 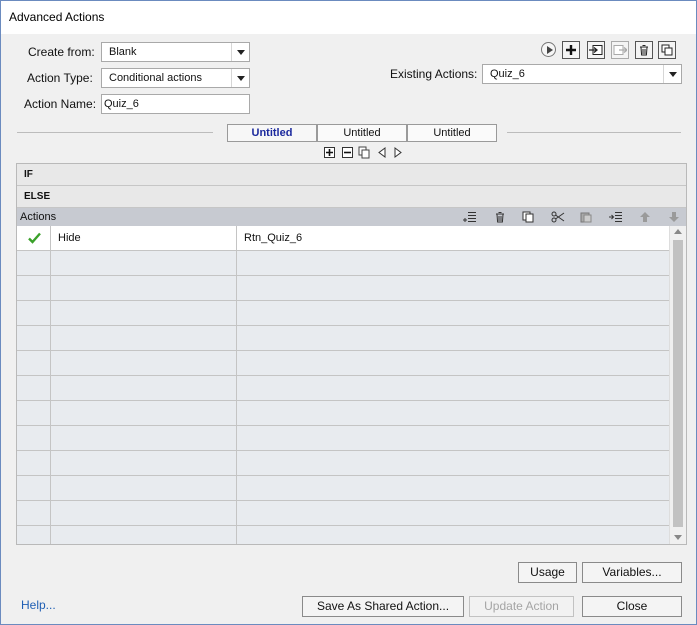 What do you see at coordinates (667, 50) in the screenshot?
I see `duplicate-icon` at bounding box center [667, 50].